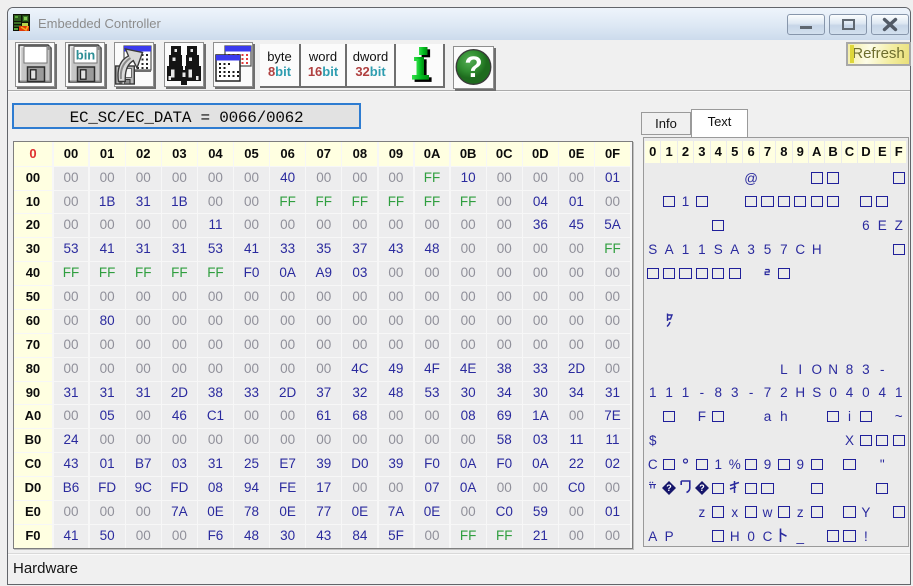 The height and width of the screenshot is (586, 913). Describe the element at coordinates (85, 55) in the screenshot. I see `svg-text: bin` at that location.